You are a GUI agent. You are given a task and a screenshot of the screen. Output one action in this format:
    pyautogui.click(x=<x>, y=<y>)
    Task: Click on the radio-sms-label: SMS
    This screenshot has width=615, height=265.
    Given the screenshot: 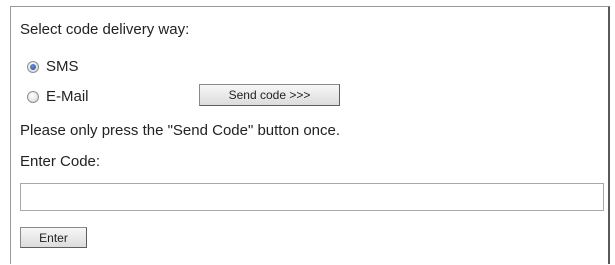 What is the action you would take?
    pyautogui.click(x=62, y=66)
    